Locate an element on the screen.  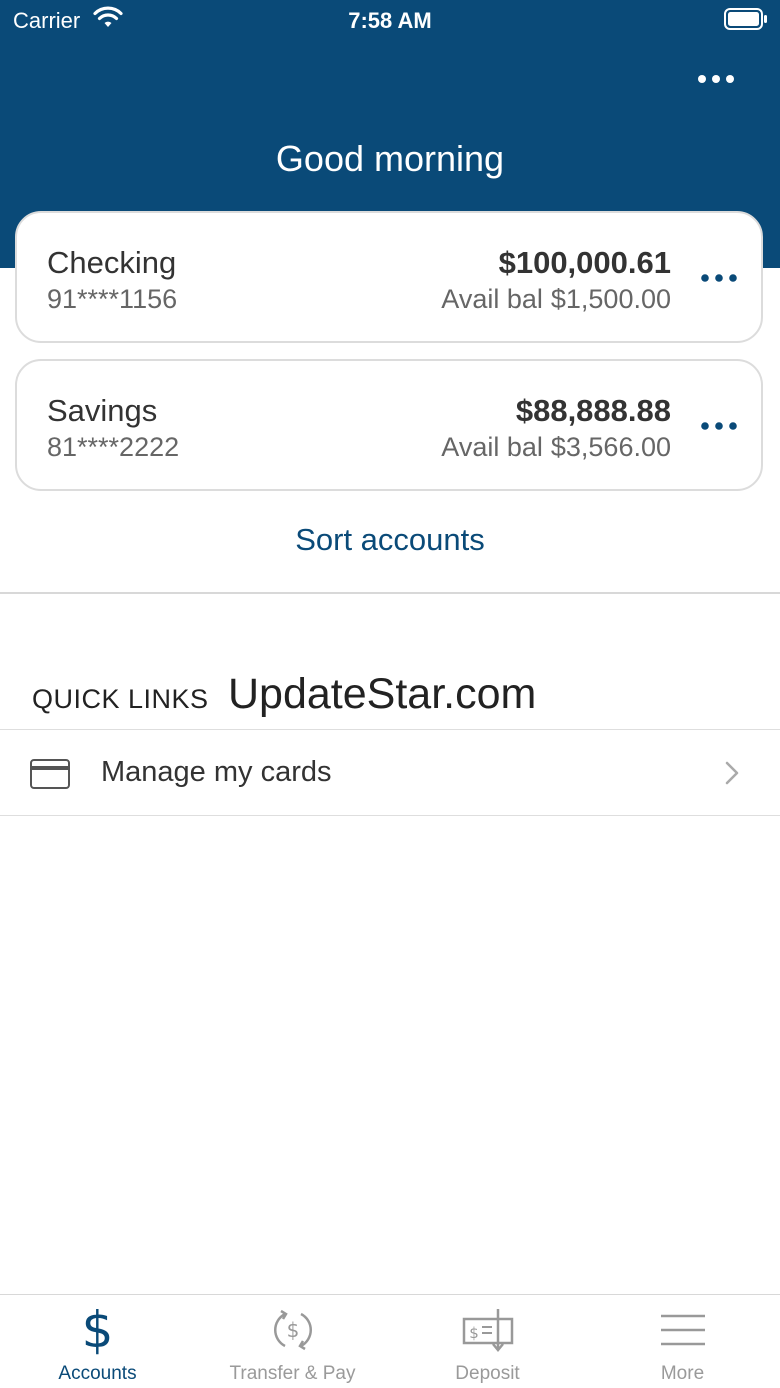
credit-card-icon is located at coordinates (50, 776).